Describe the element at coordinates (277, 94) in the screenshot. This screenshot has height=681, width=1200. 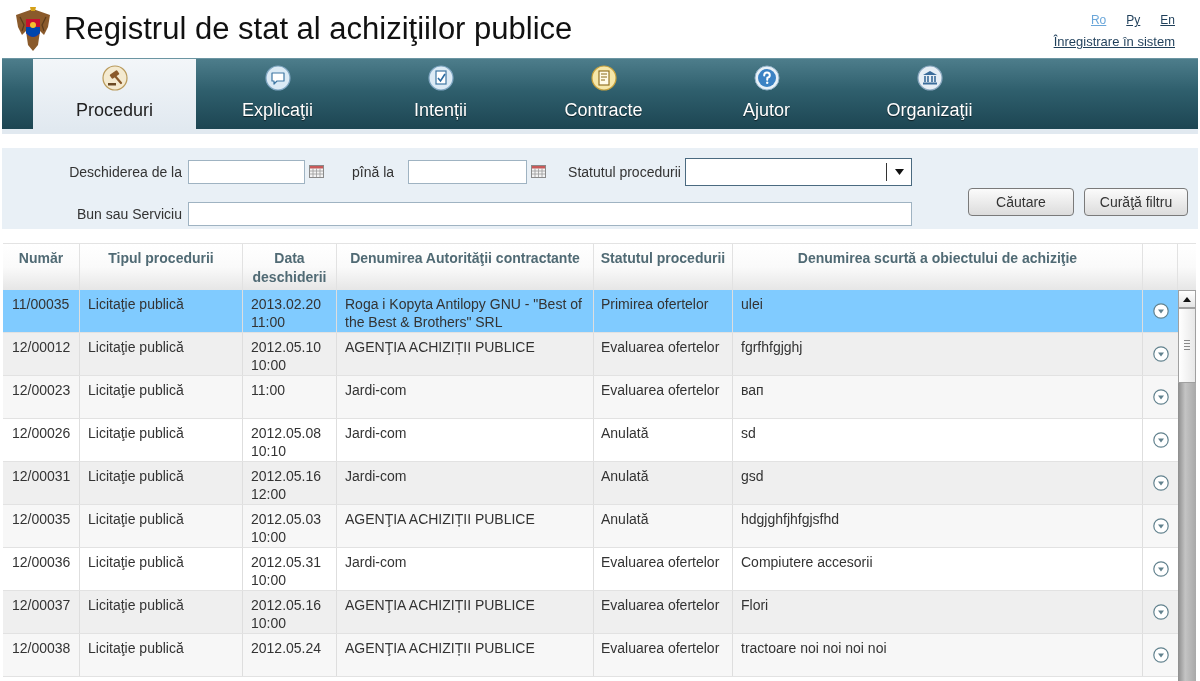
I see `nav-tab: Explicaţii` at that location.